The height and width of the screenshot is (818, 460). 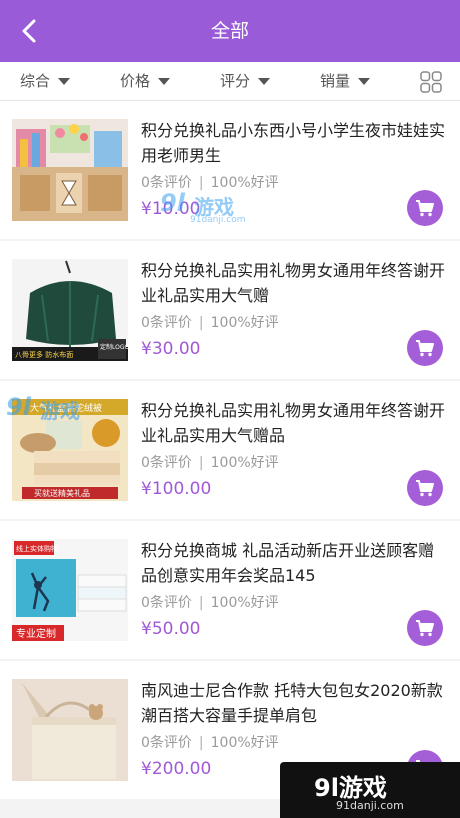 I want to click on watermark-banner: 9l游戏 91danji.com, so click(x=370, y=790).